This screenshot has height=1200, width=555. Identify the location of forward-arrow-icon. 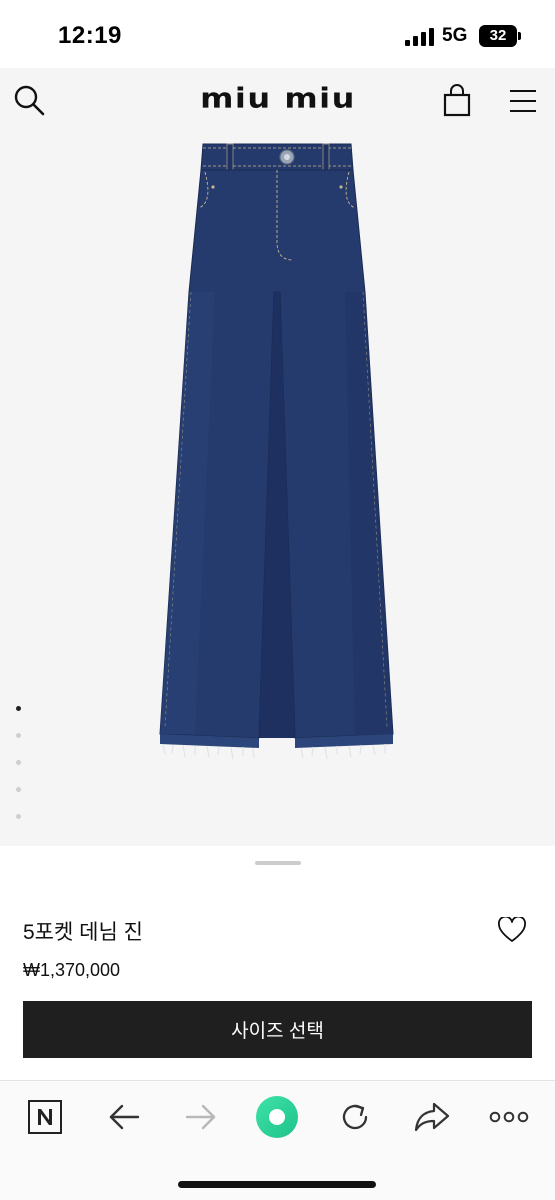
(201, 1117).